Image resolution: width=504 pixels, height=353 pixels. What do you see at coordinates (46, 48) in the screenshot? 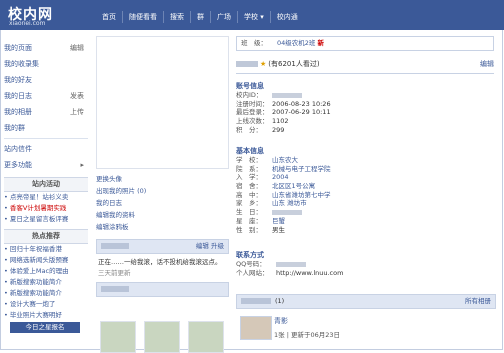
I see `sidebar-item-my-page: 我的页面 编辑` at bounding box center [46, 48].